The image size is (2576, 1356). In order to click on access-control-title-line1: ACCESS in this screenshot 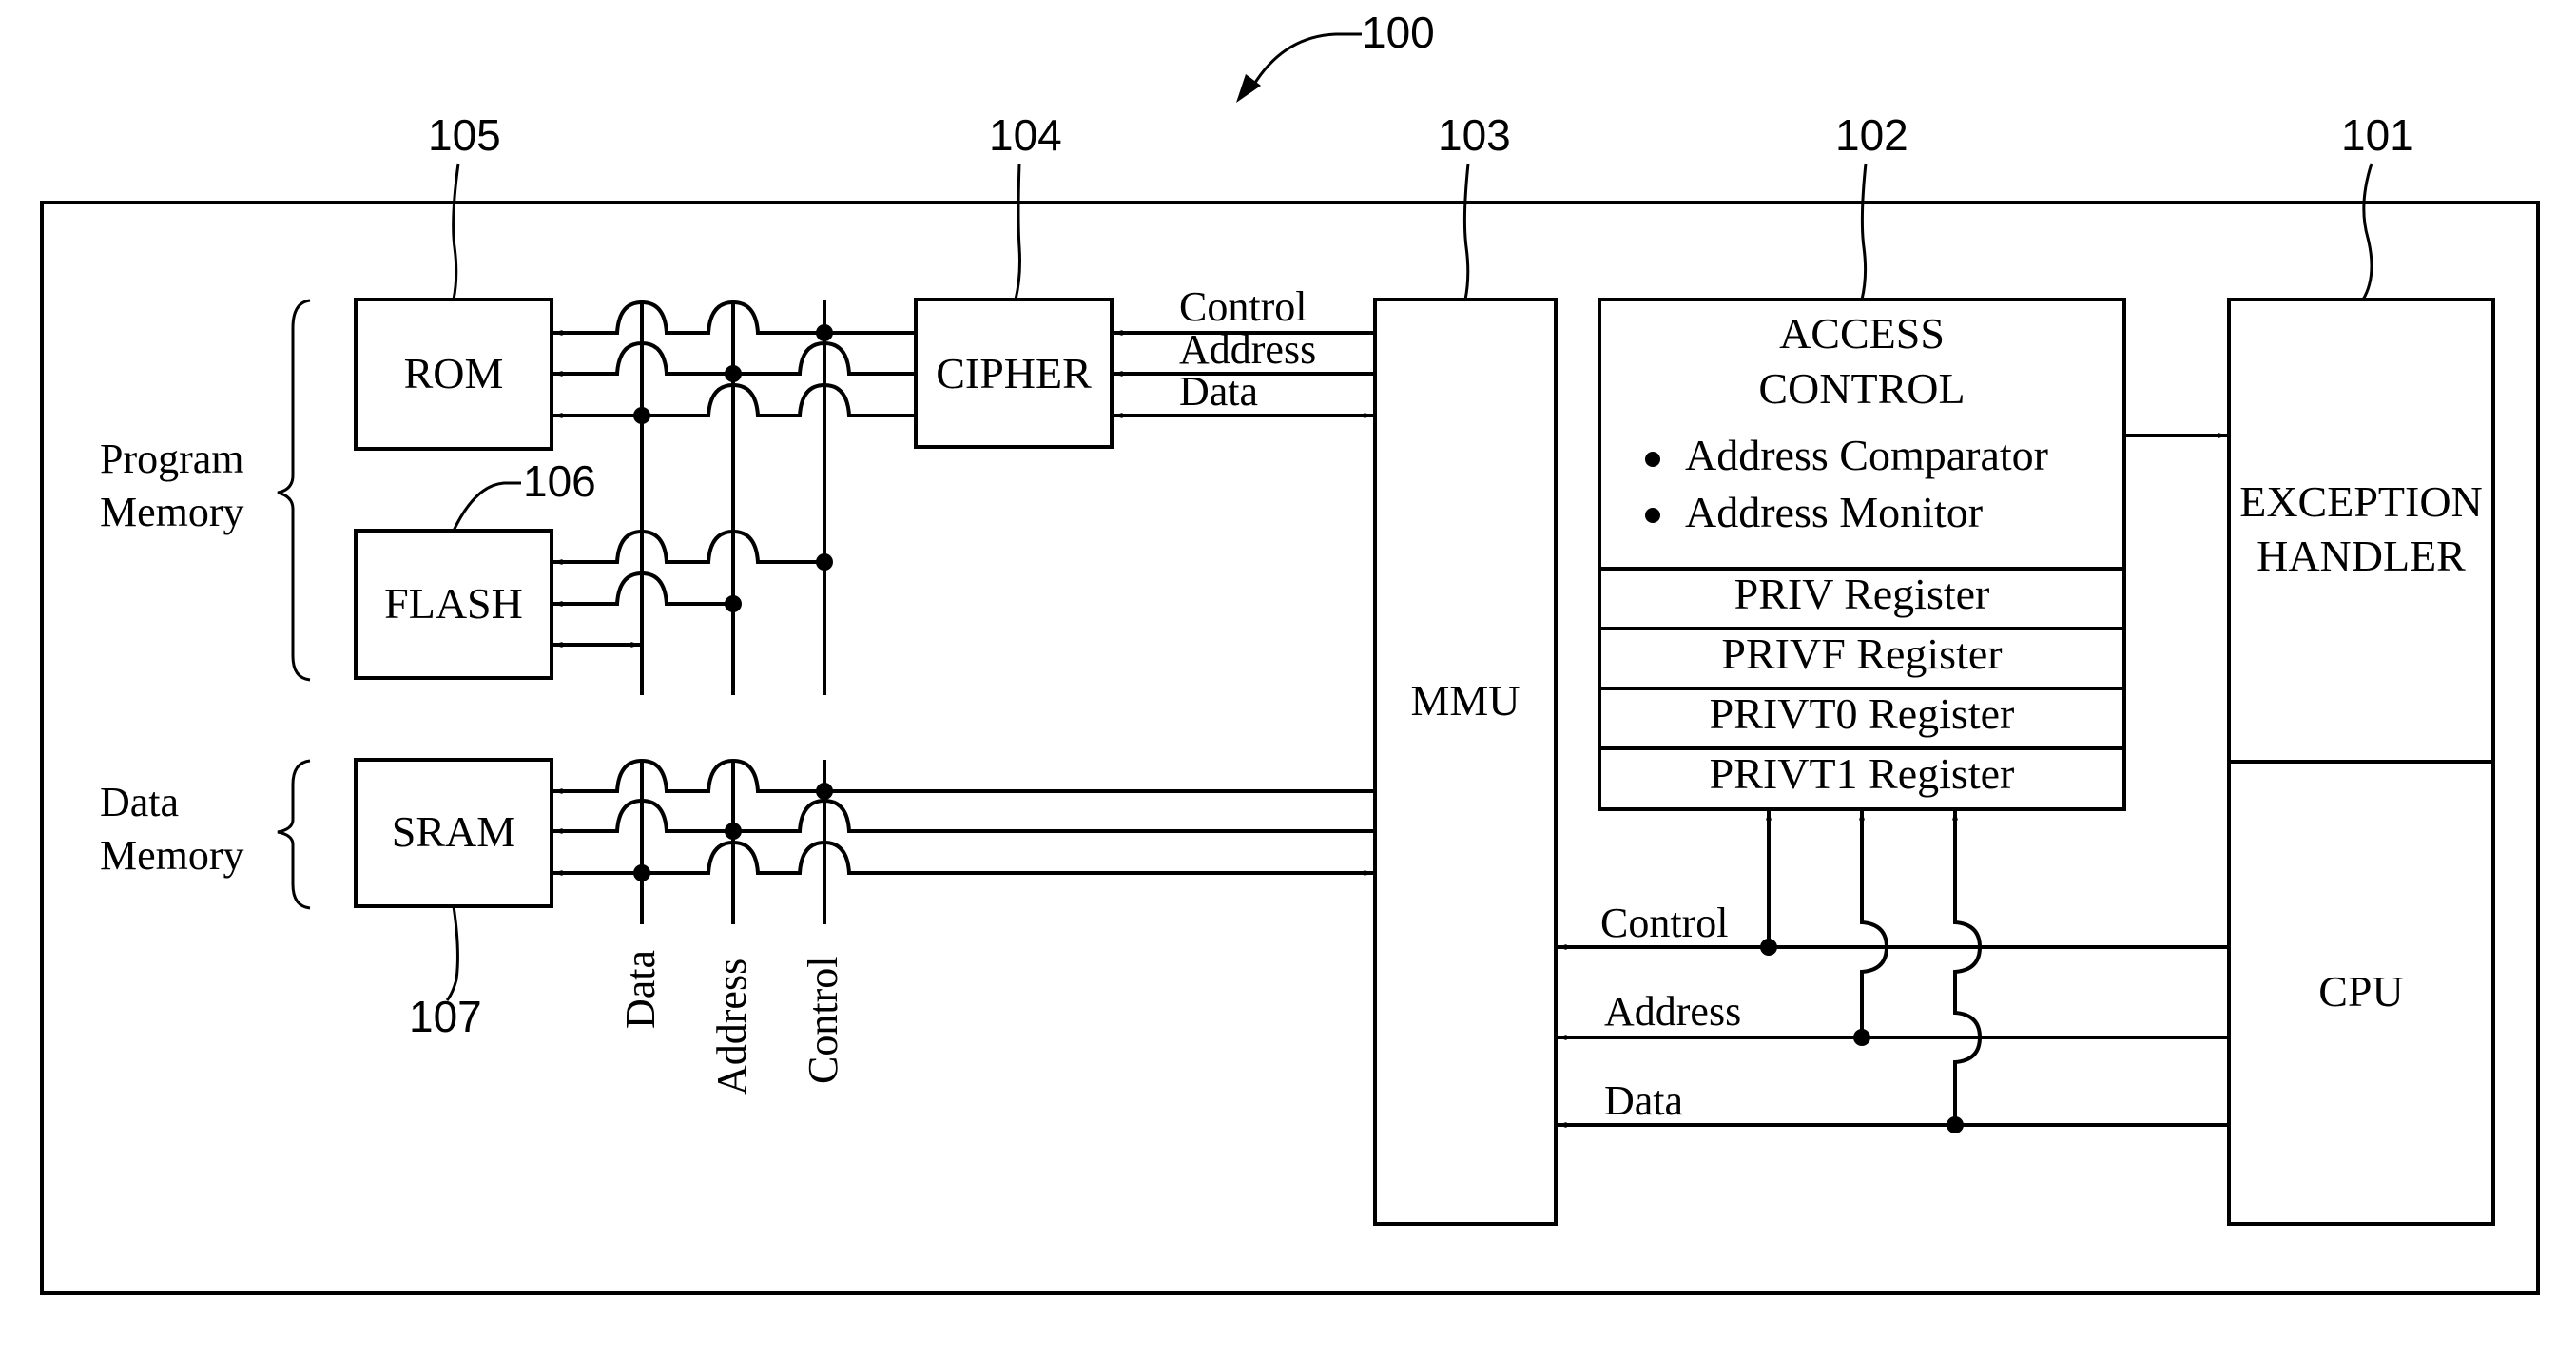, I will do `click(1862, 333)`.